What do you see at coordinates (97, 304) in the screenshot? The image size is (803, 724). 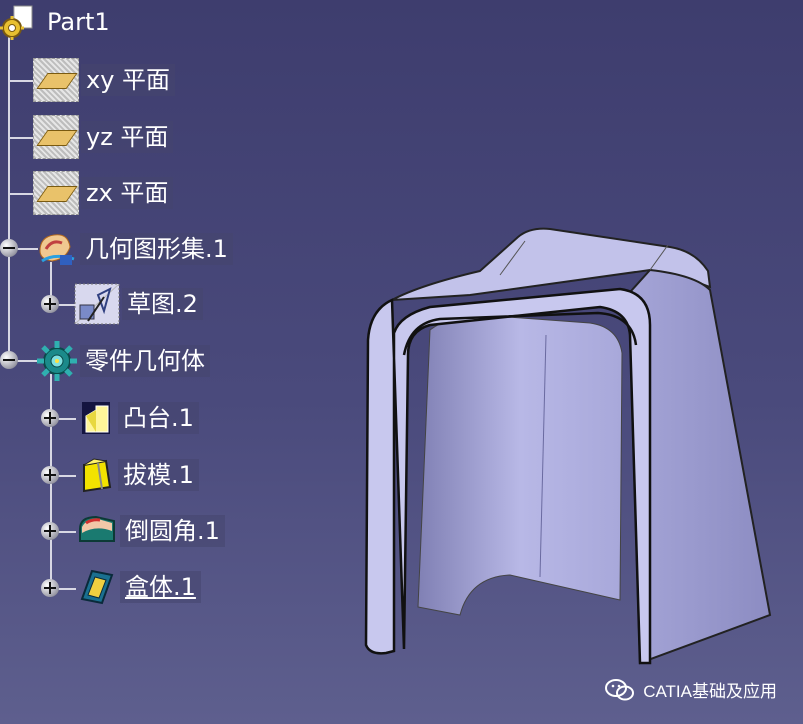 I see `sketch-icon` at bounding box center [97, 304].